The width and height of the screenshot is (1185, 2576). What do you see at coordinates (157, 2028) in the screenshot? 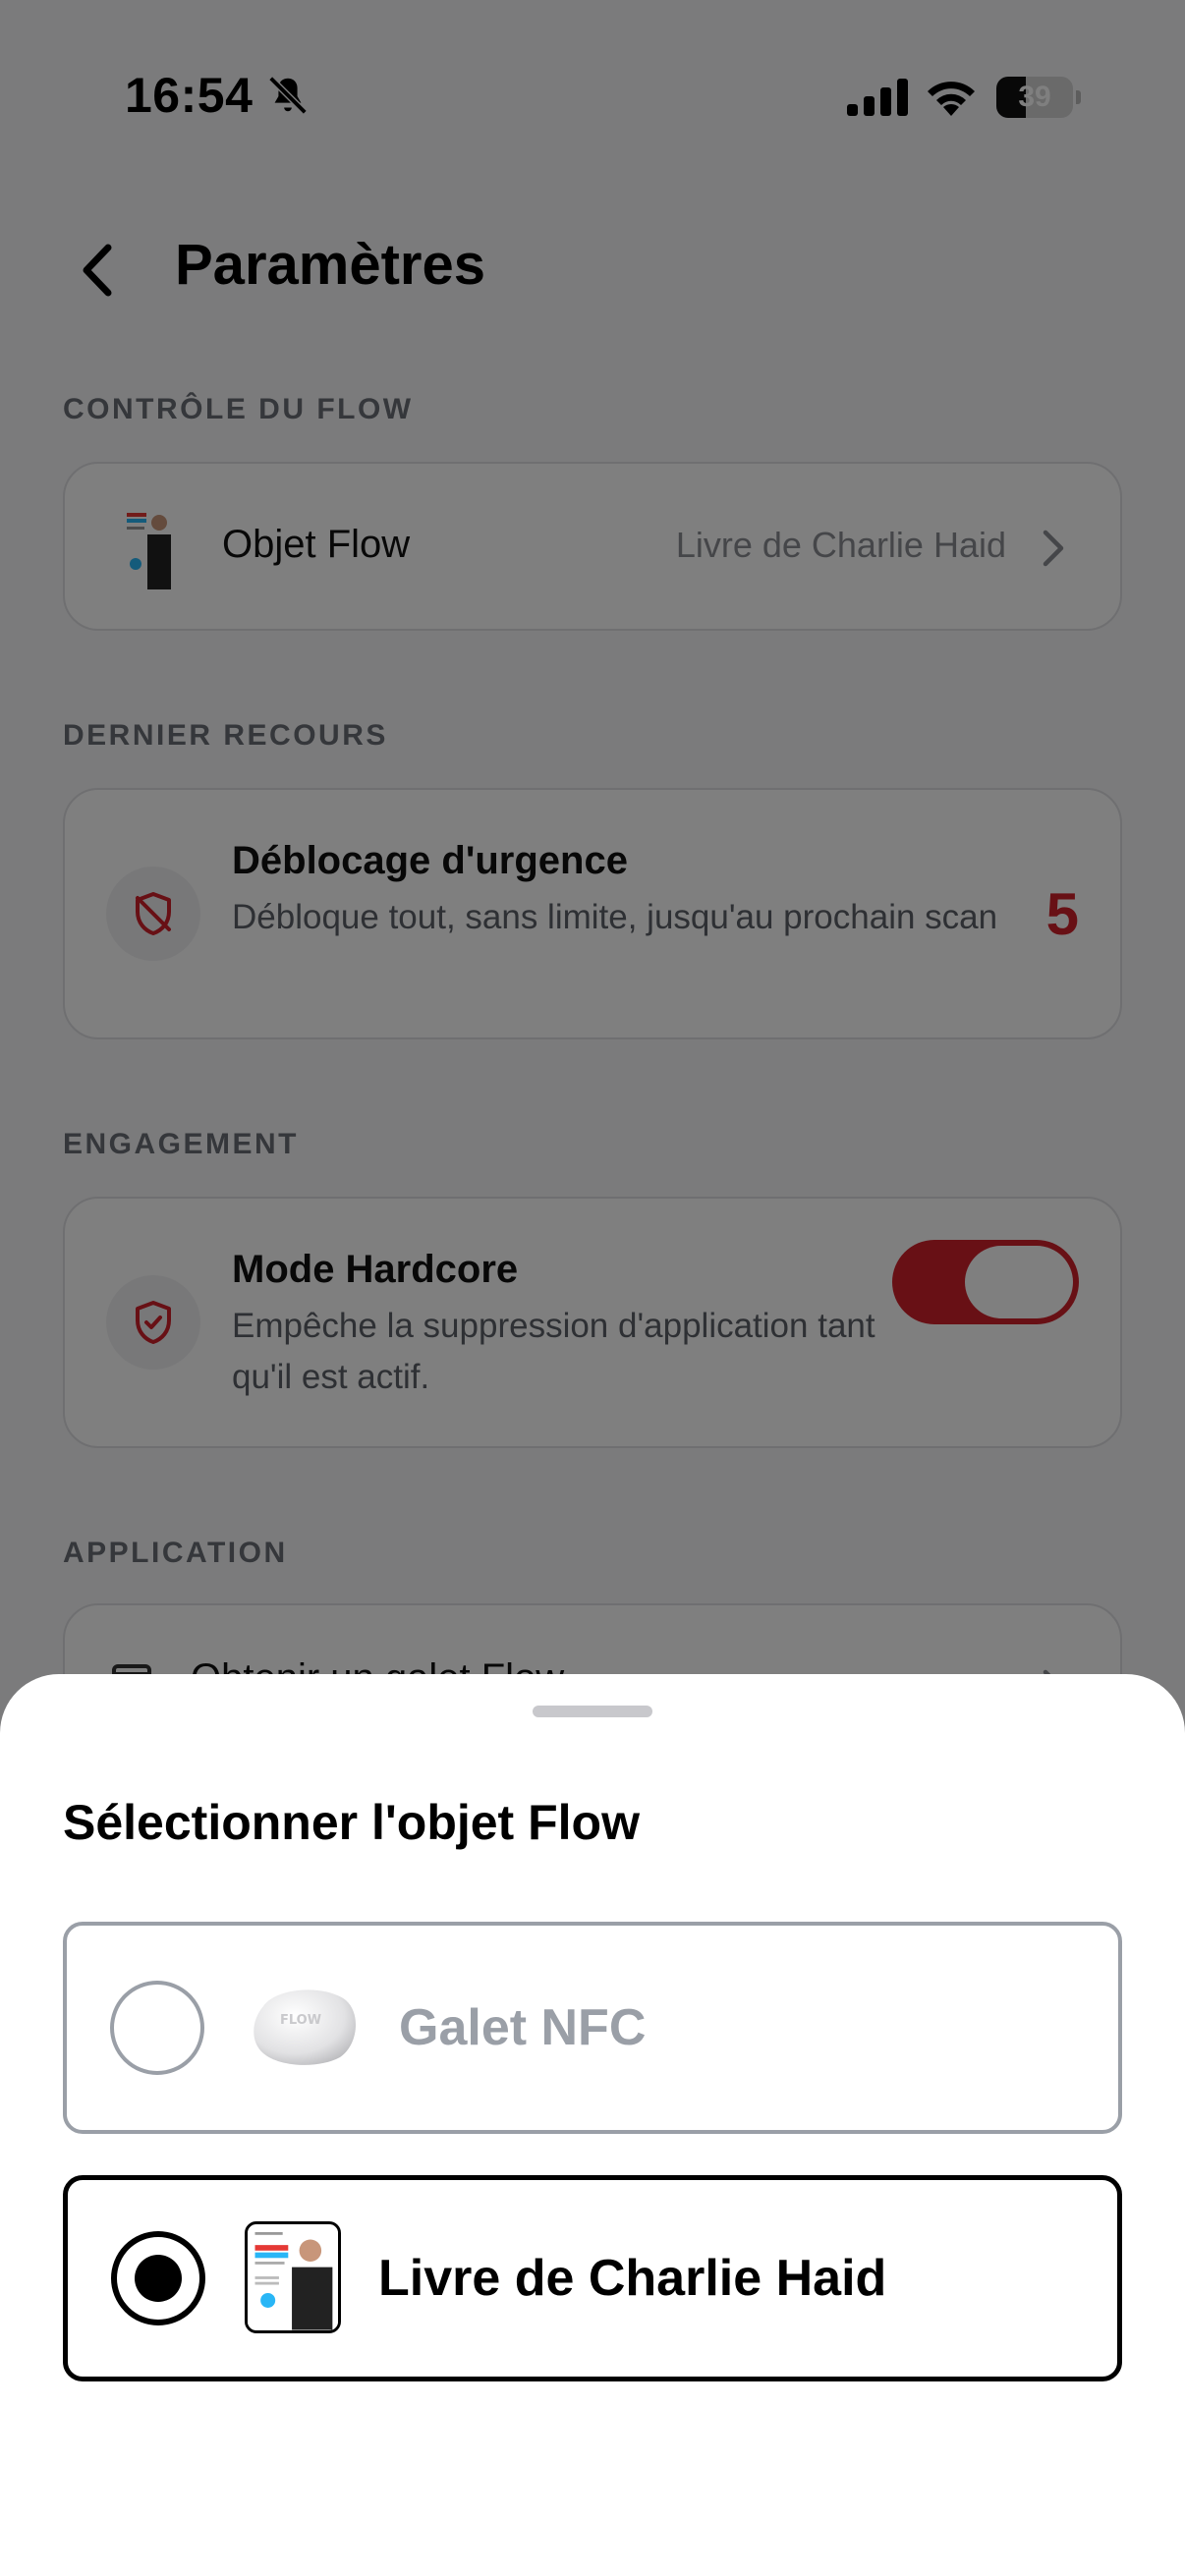
I see `radio-unselected` at bounding box center [157, 2028].